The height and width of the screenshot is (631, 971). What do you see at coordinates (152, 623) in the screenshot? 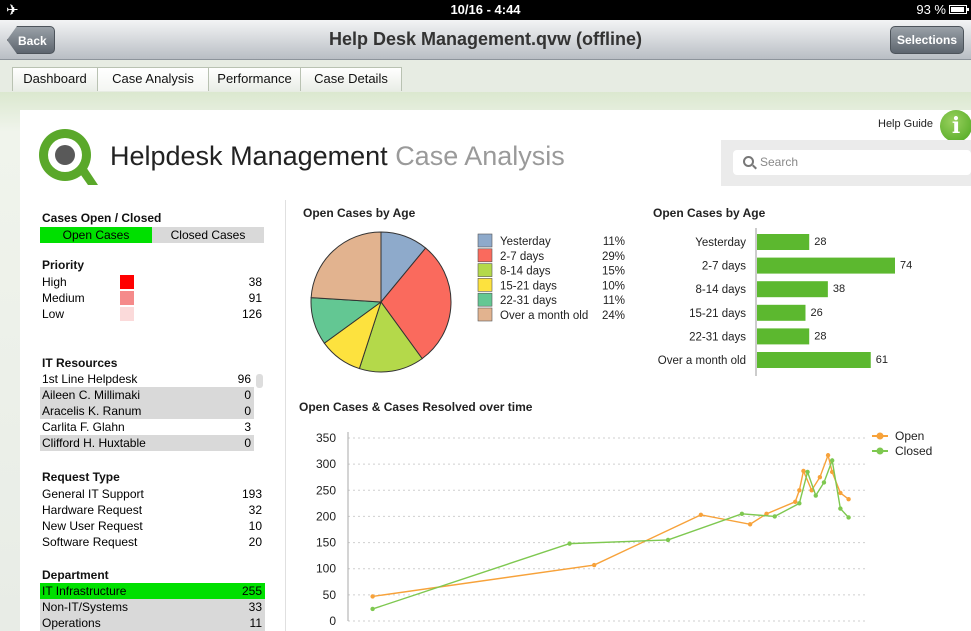
I see `department-row: Operations 11` at bounding box center [152, 623].